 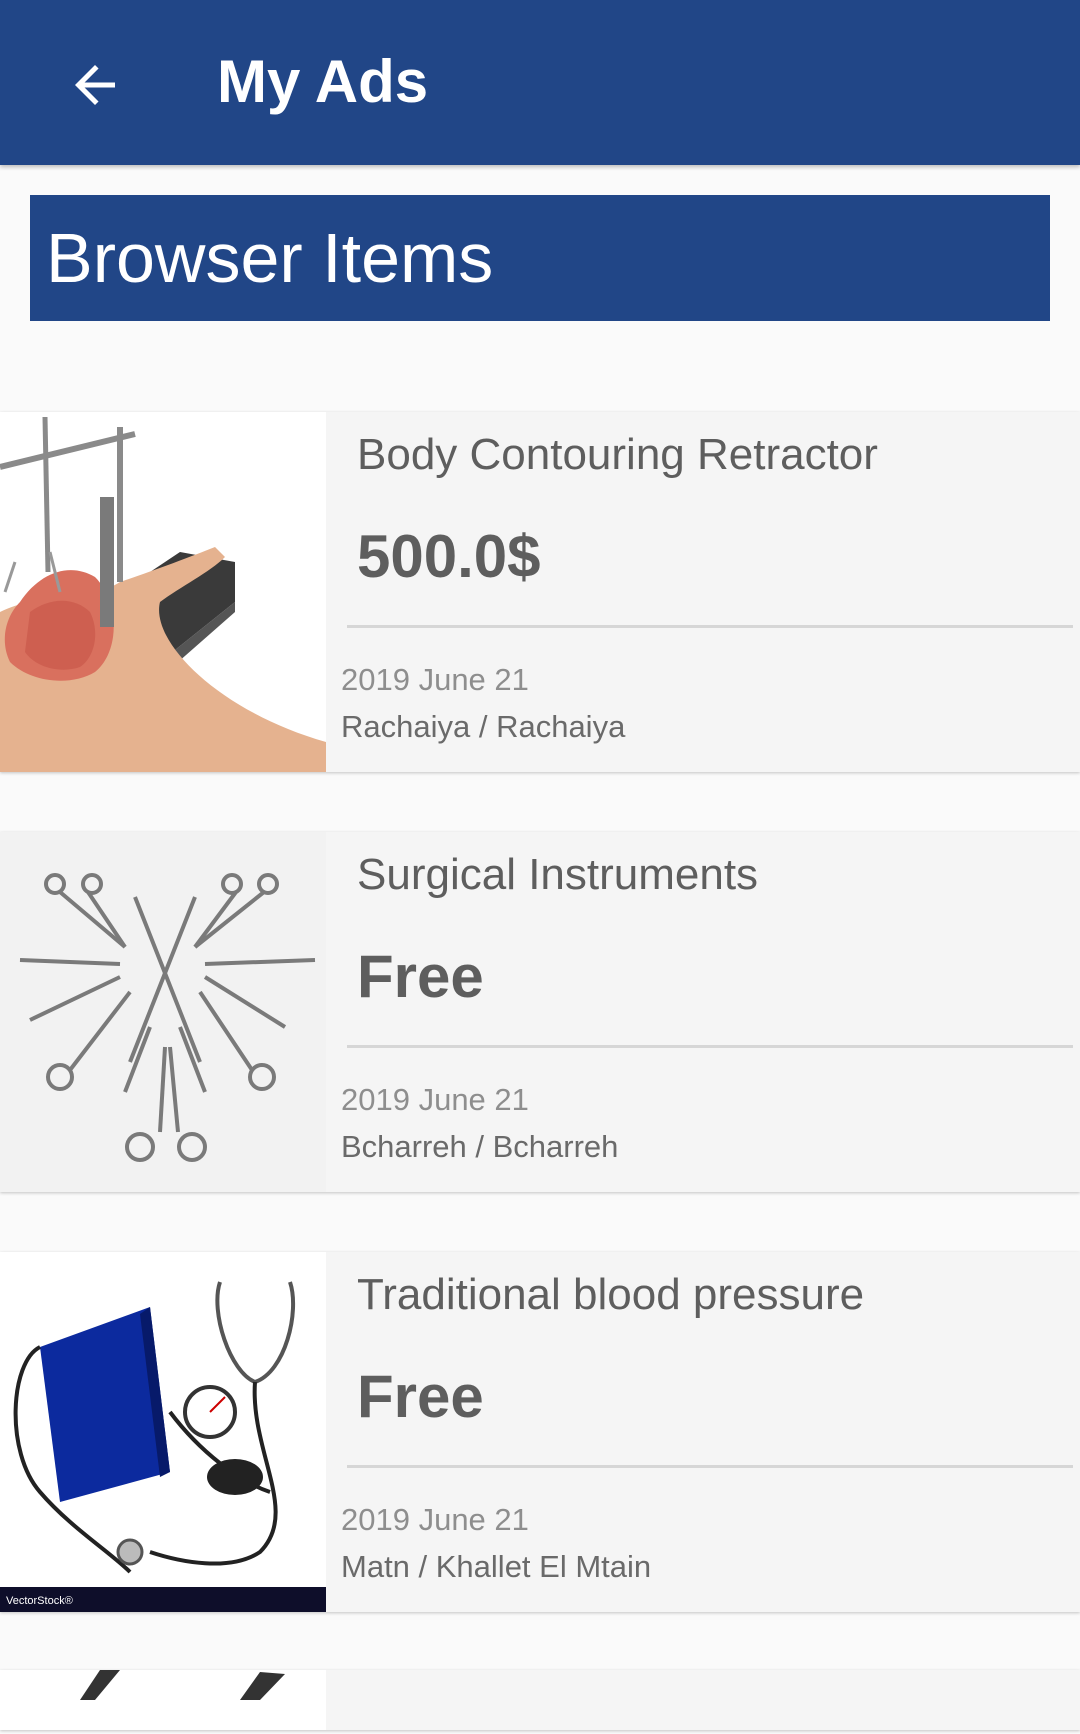 What do you see at coordinates (611, 1294) in the screenshot?
I see `item-title: Traditional blood pressure` at bounding box center [611, 1294].